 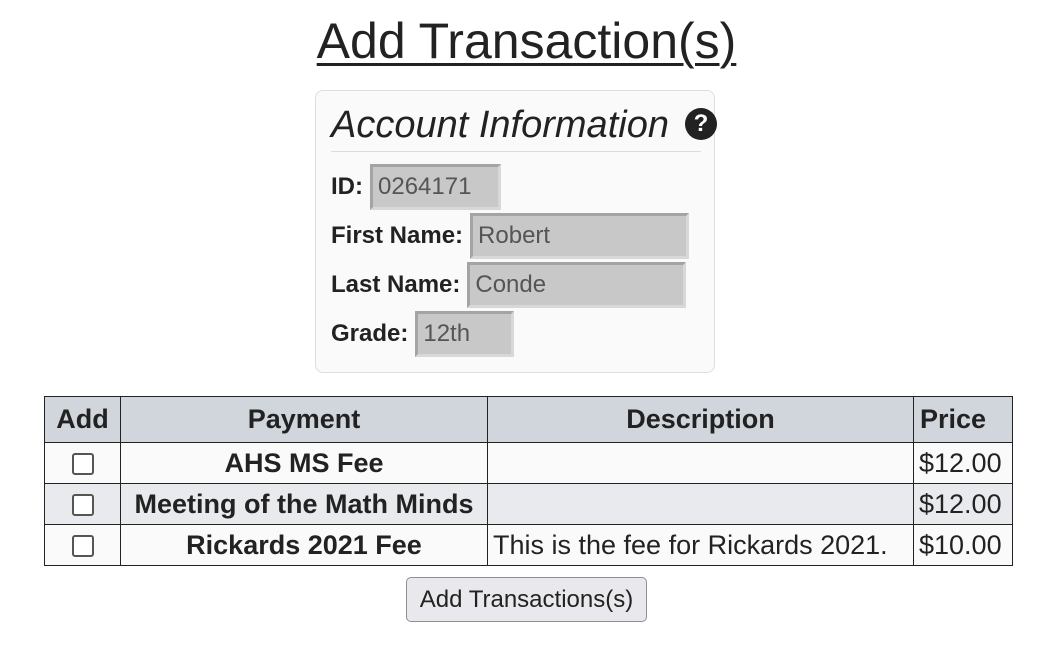 What do you see at coordinates (82, 419) in the screenshot?
I see `column-header-add: Add` at bounding box center [82, 419].